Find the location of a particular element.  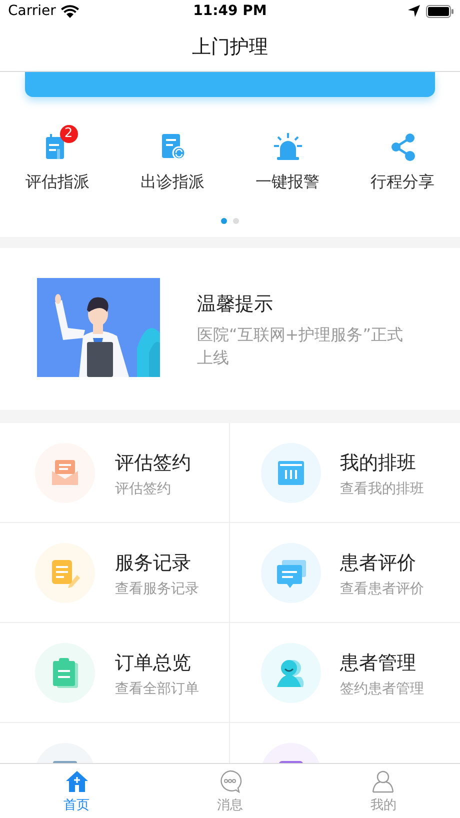

menu-item: 订单总览 查看全部订单 is located at coordinates (115, 673).